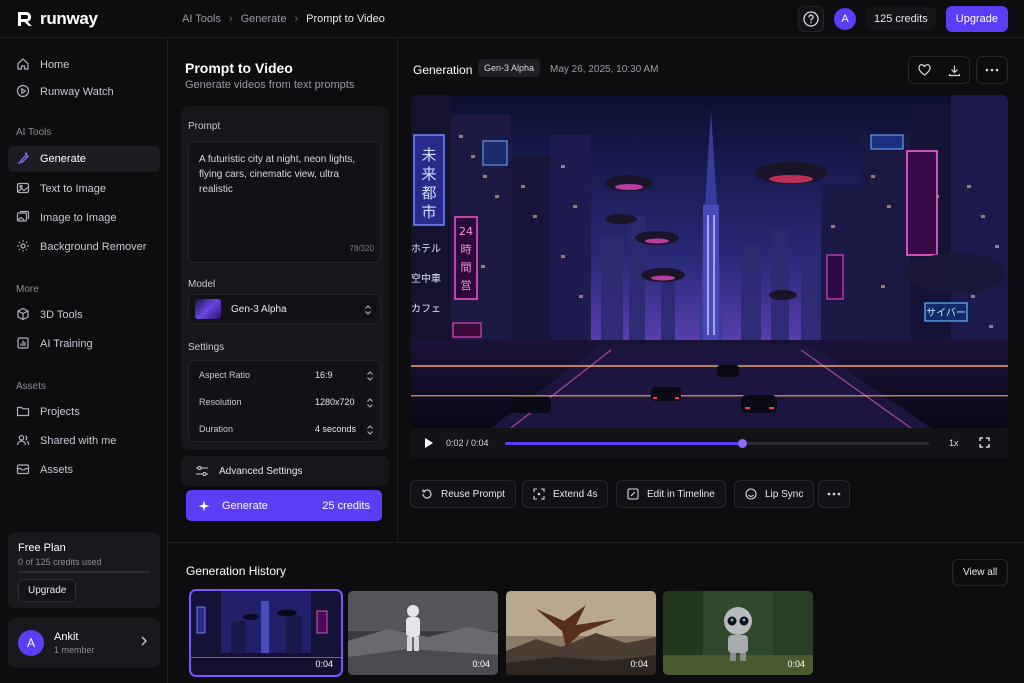 The image size is (1024, 683). Describe the element at coordinates (93, 247) in the screenshot. I see `sidebar-item-label: Background Remover` at that location.